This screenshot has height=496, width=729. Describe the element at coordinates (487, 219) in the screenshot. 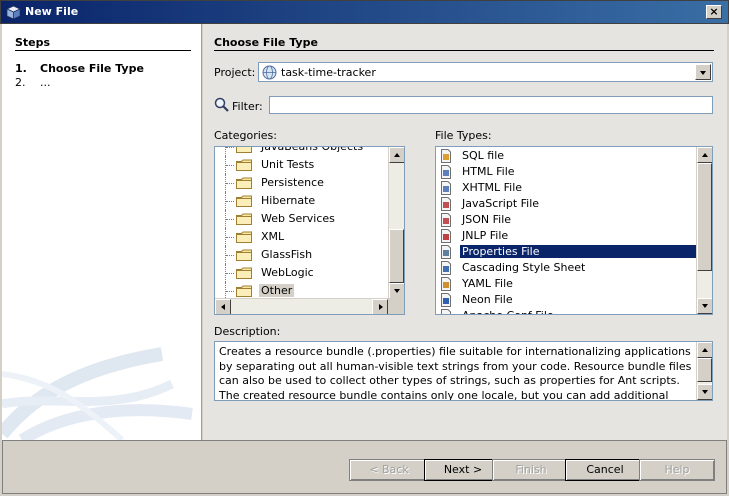

I see `file-type-label: JSON File` at that location.